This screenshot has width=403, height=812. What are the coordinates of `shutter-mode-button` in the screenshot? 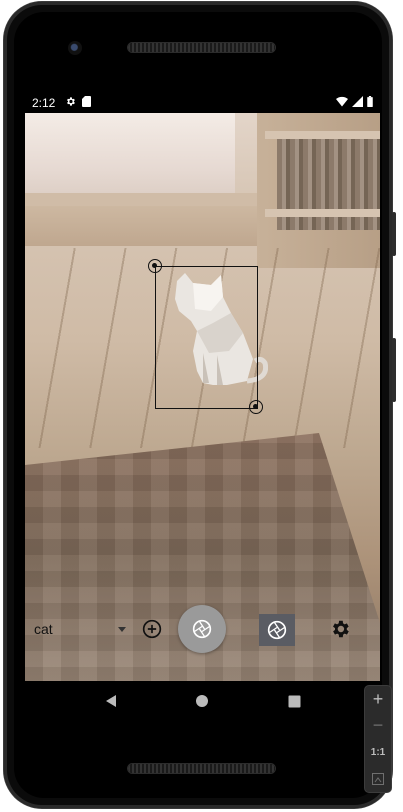 It's located at (277, 630).